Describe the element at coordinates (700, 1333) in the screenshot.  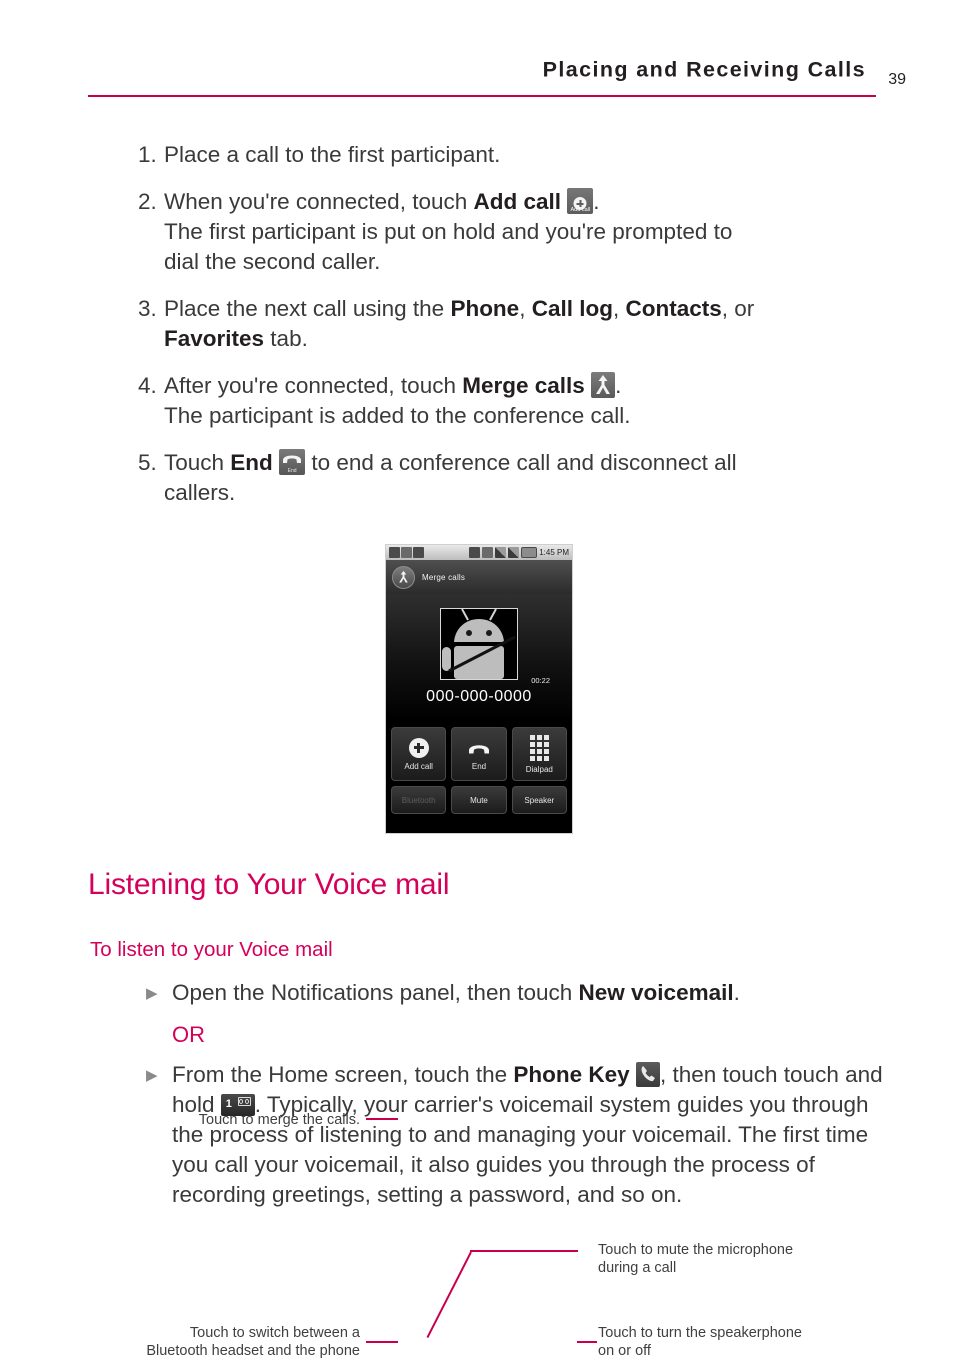
I see `callout-speaker-line1: Touch to turn the speakerphone` at that location.